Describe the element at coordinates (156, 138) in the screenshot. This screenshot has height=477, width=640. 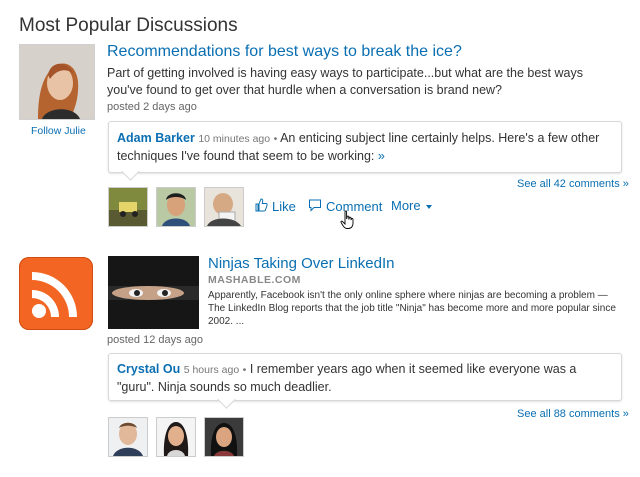
I see `comment-author-link: Adam Barker` at that location.